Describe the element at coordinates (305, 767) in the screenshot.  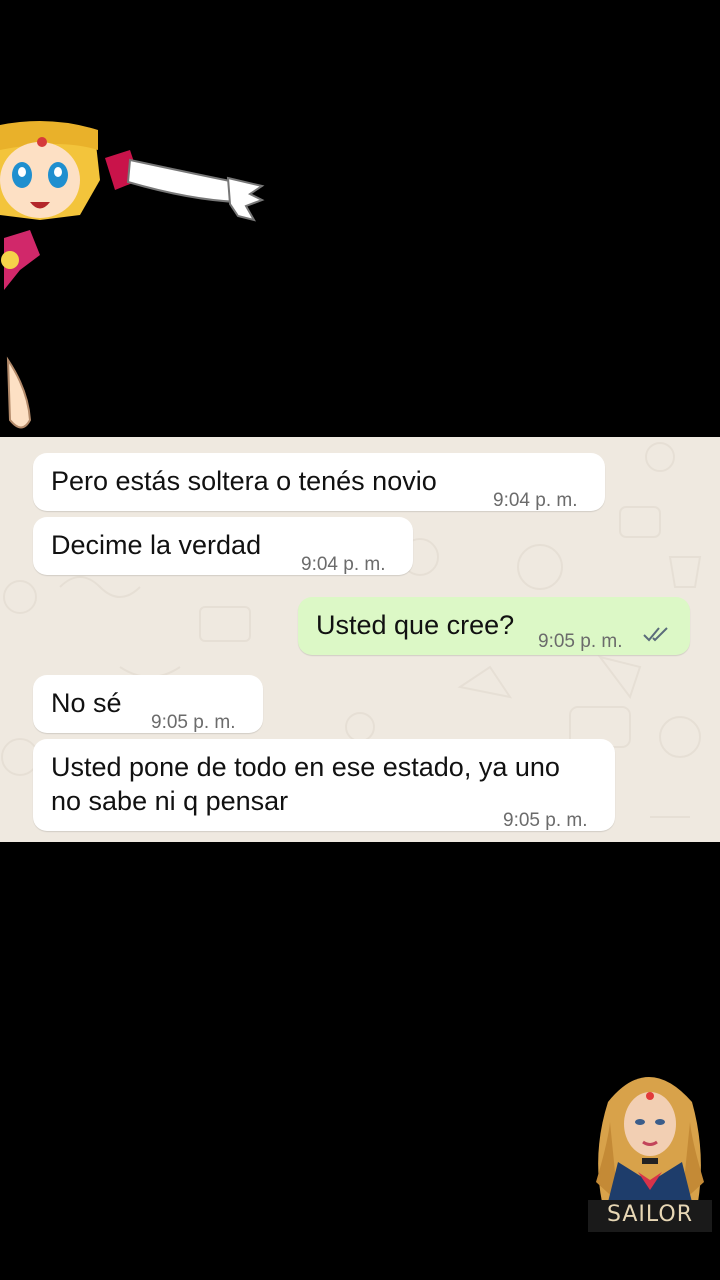
I see `message-text-line-1: Usted pone de todo en ese estado, ya uno` at that location.